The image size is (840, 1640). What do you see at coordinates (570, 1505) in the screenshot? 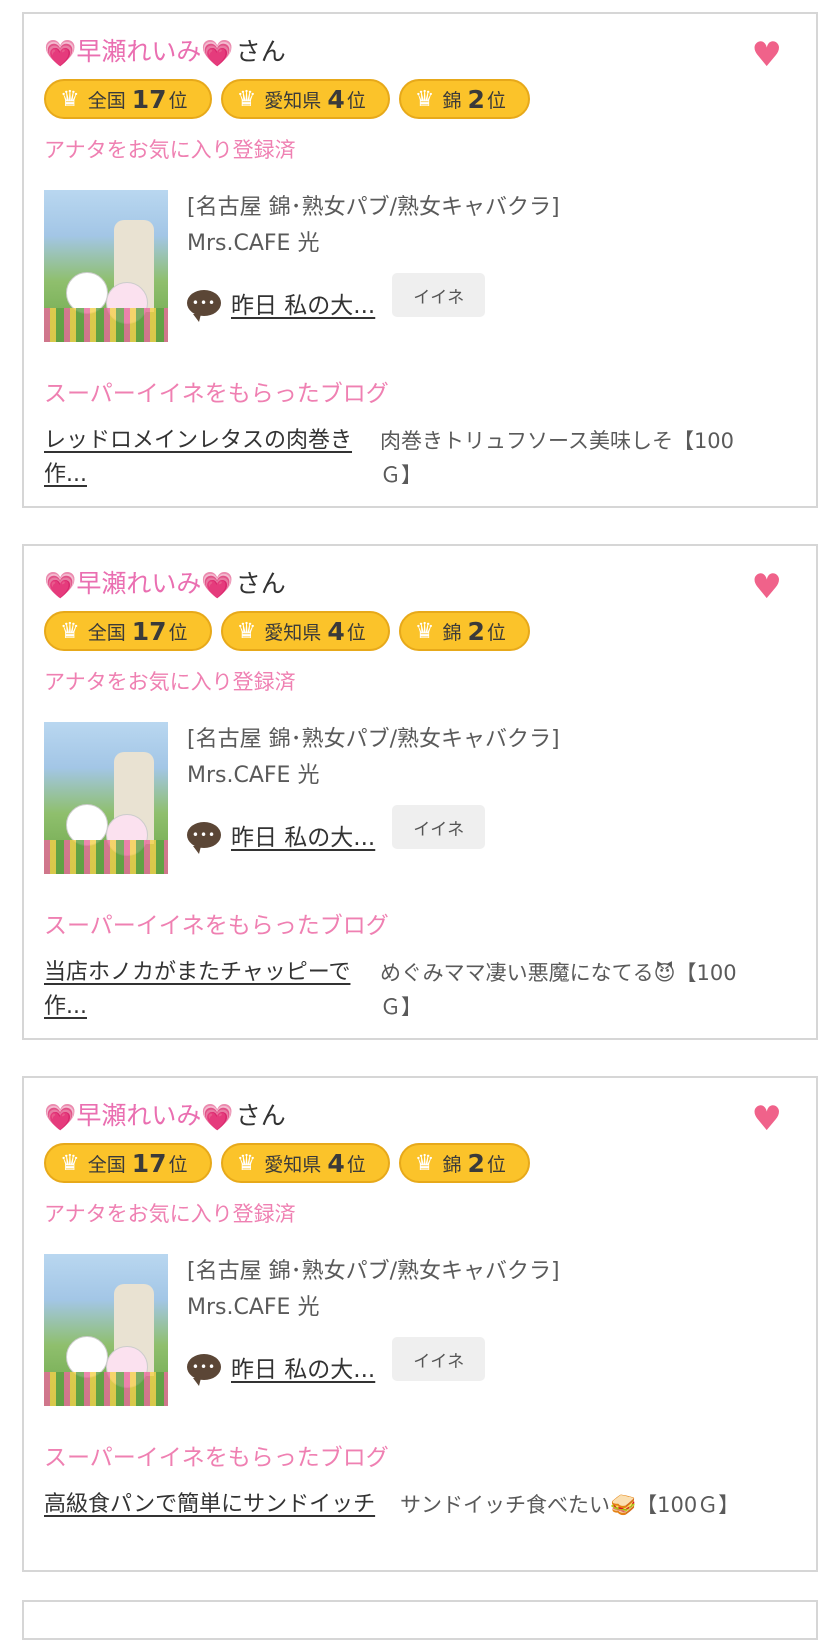
I see `blog-comment: サンドイッチ食べたい🥪【100Ｇ】` at bounding box center [570, 1505].